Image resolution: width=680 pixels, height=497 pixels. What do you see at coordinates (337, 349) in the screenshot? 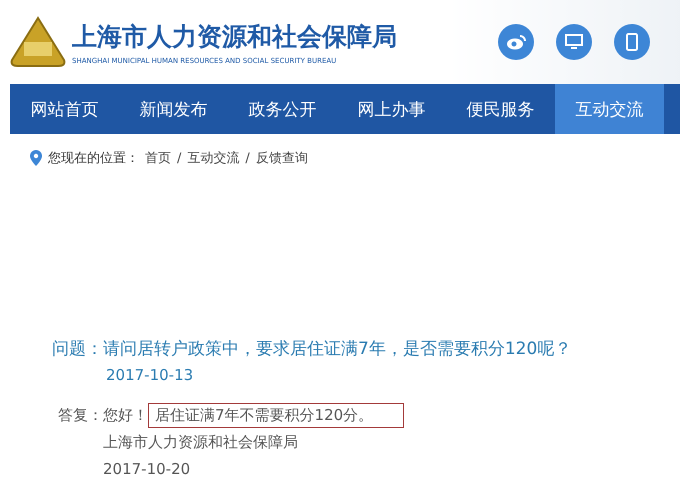
I see `question-text: 请问居转户政策中，要求居住证满7年，是否需要积分120呢？` at bounding box center [337, 349].